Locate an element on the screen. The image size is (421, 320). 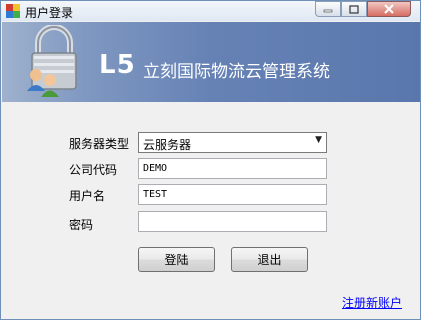
minimize-button is located at coordinates (328, 9).